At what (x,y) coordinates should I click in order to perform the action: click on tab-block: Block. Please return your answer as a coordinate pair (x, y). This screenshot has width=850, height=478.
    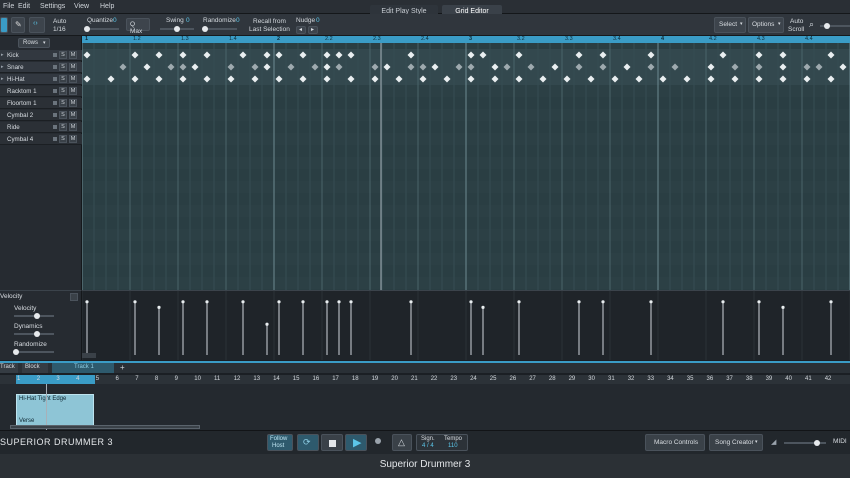
    Looking at the image, I should click on (35, 368).